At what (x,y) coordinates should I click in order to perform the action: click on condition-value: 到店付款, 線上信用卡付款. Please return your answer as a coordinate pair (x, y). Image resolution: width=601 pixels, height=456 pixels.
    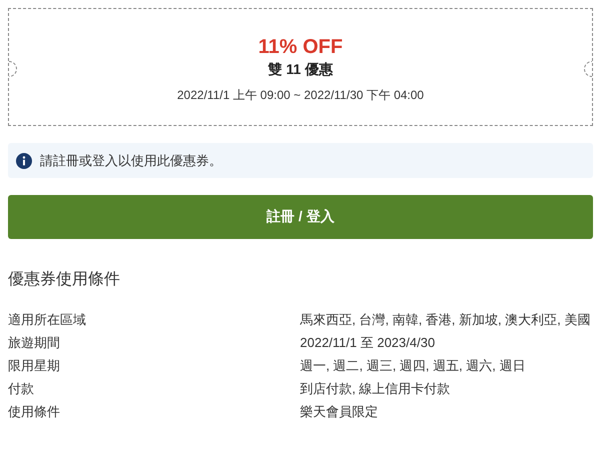
    Looking at the image, I should click on (376, 389).